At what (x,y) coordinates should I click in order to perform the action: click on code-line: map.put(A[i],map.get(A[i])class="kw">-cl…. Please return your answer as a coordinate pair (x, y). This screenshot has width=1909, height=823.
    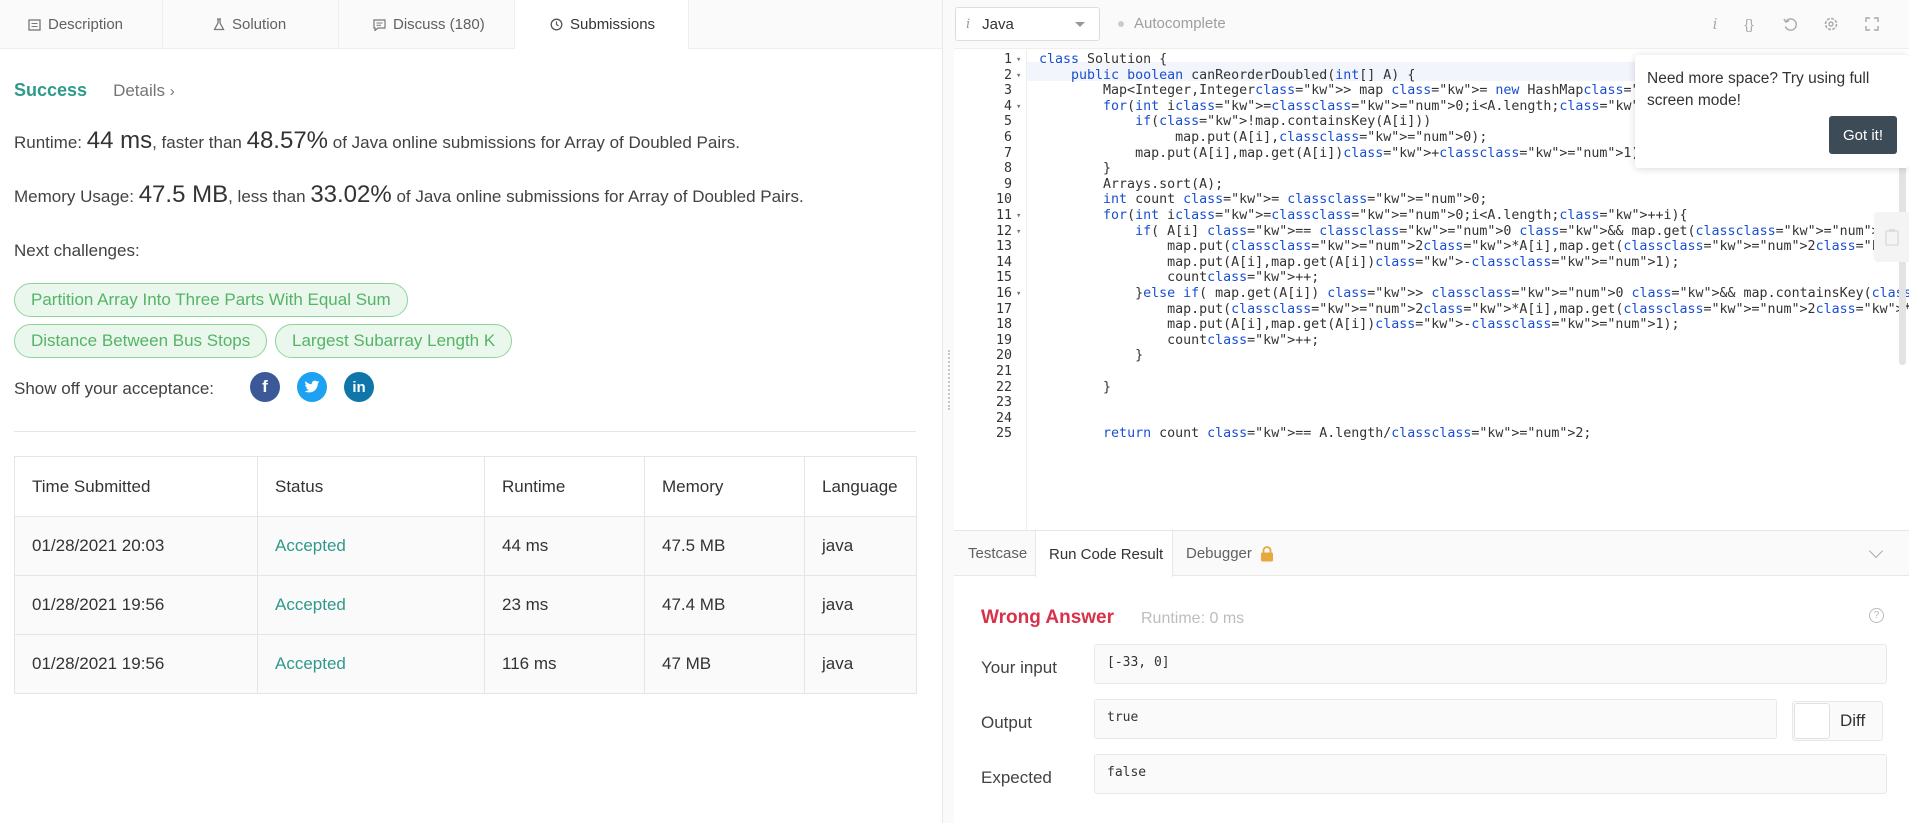
    Looking at the image, I should click on (1359, 262).